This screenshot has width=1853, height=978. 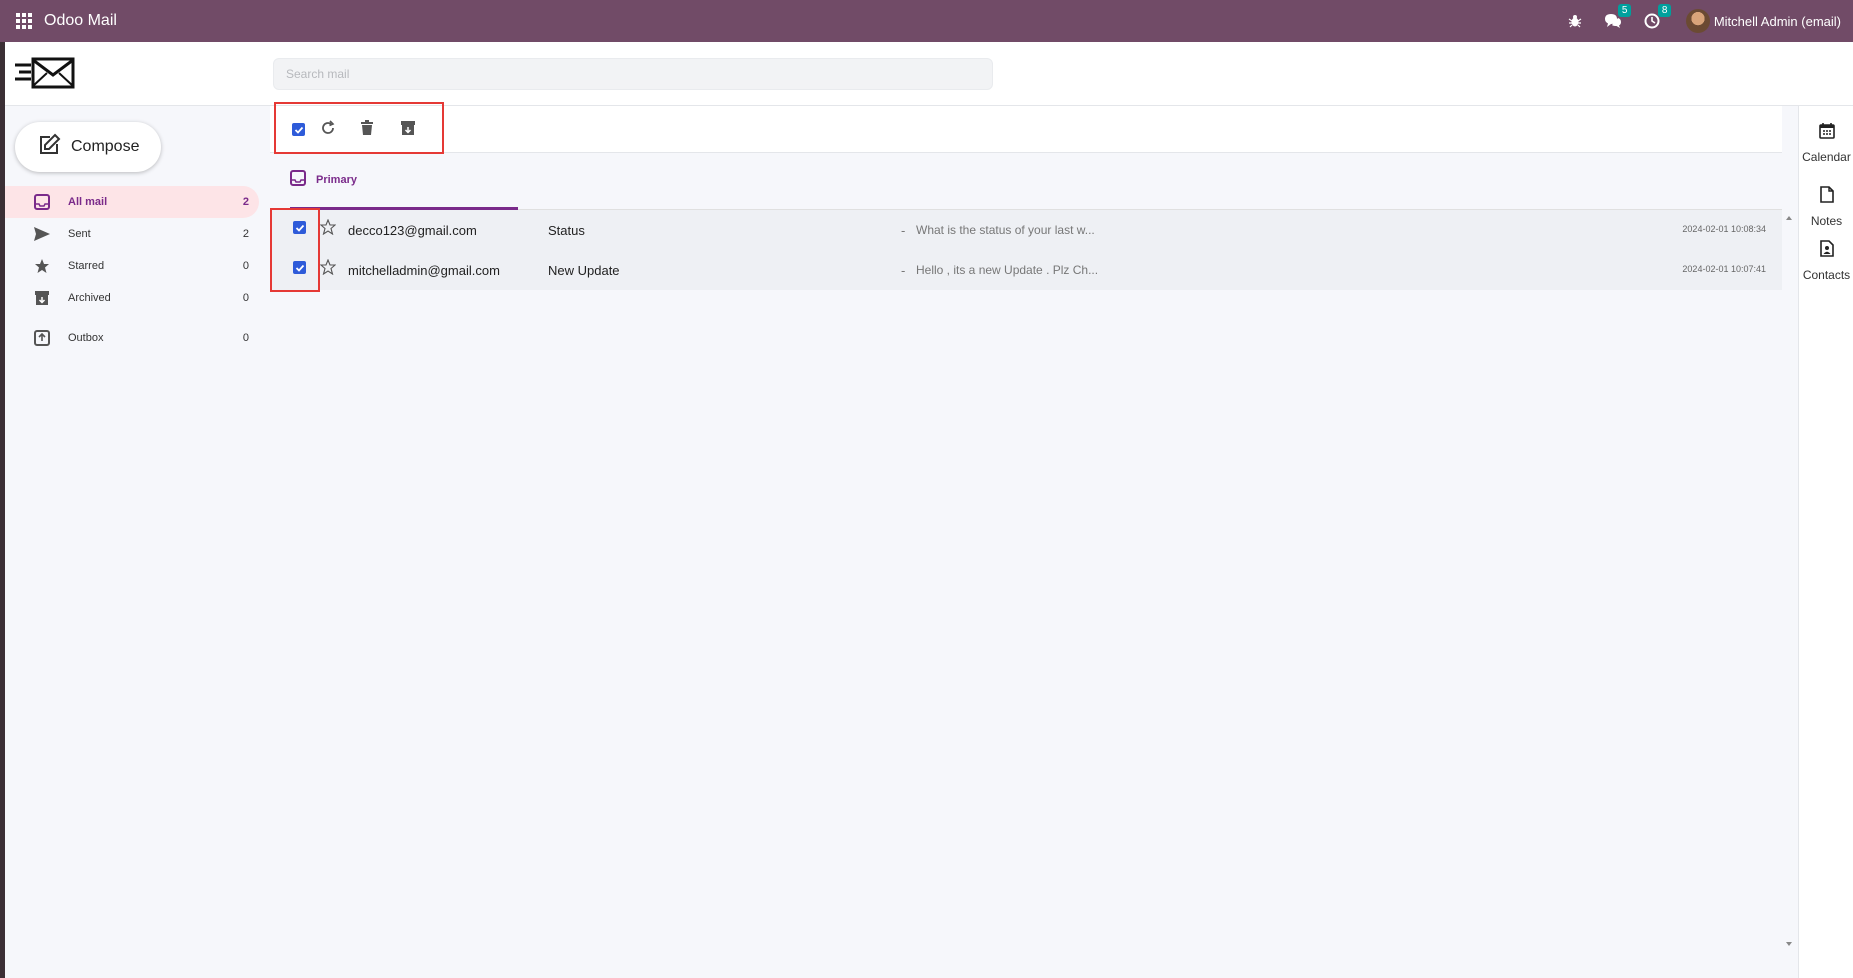 What do you see at coordinates (1826, 275) in the screenshot?
I see `contacts-label: Contacts` at bounding box center [1826, 275].